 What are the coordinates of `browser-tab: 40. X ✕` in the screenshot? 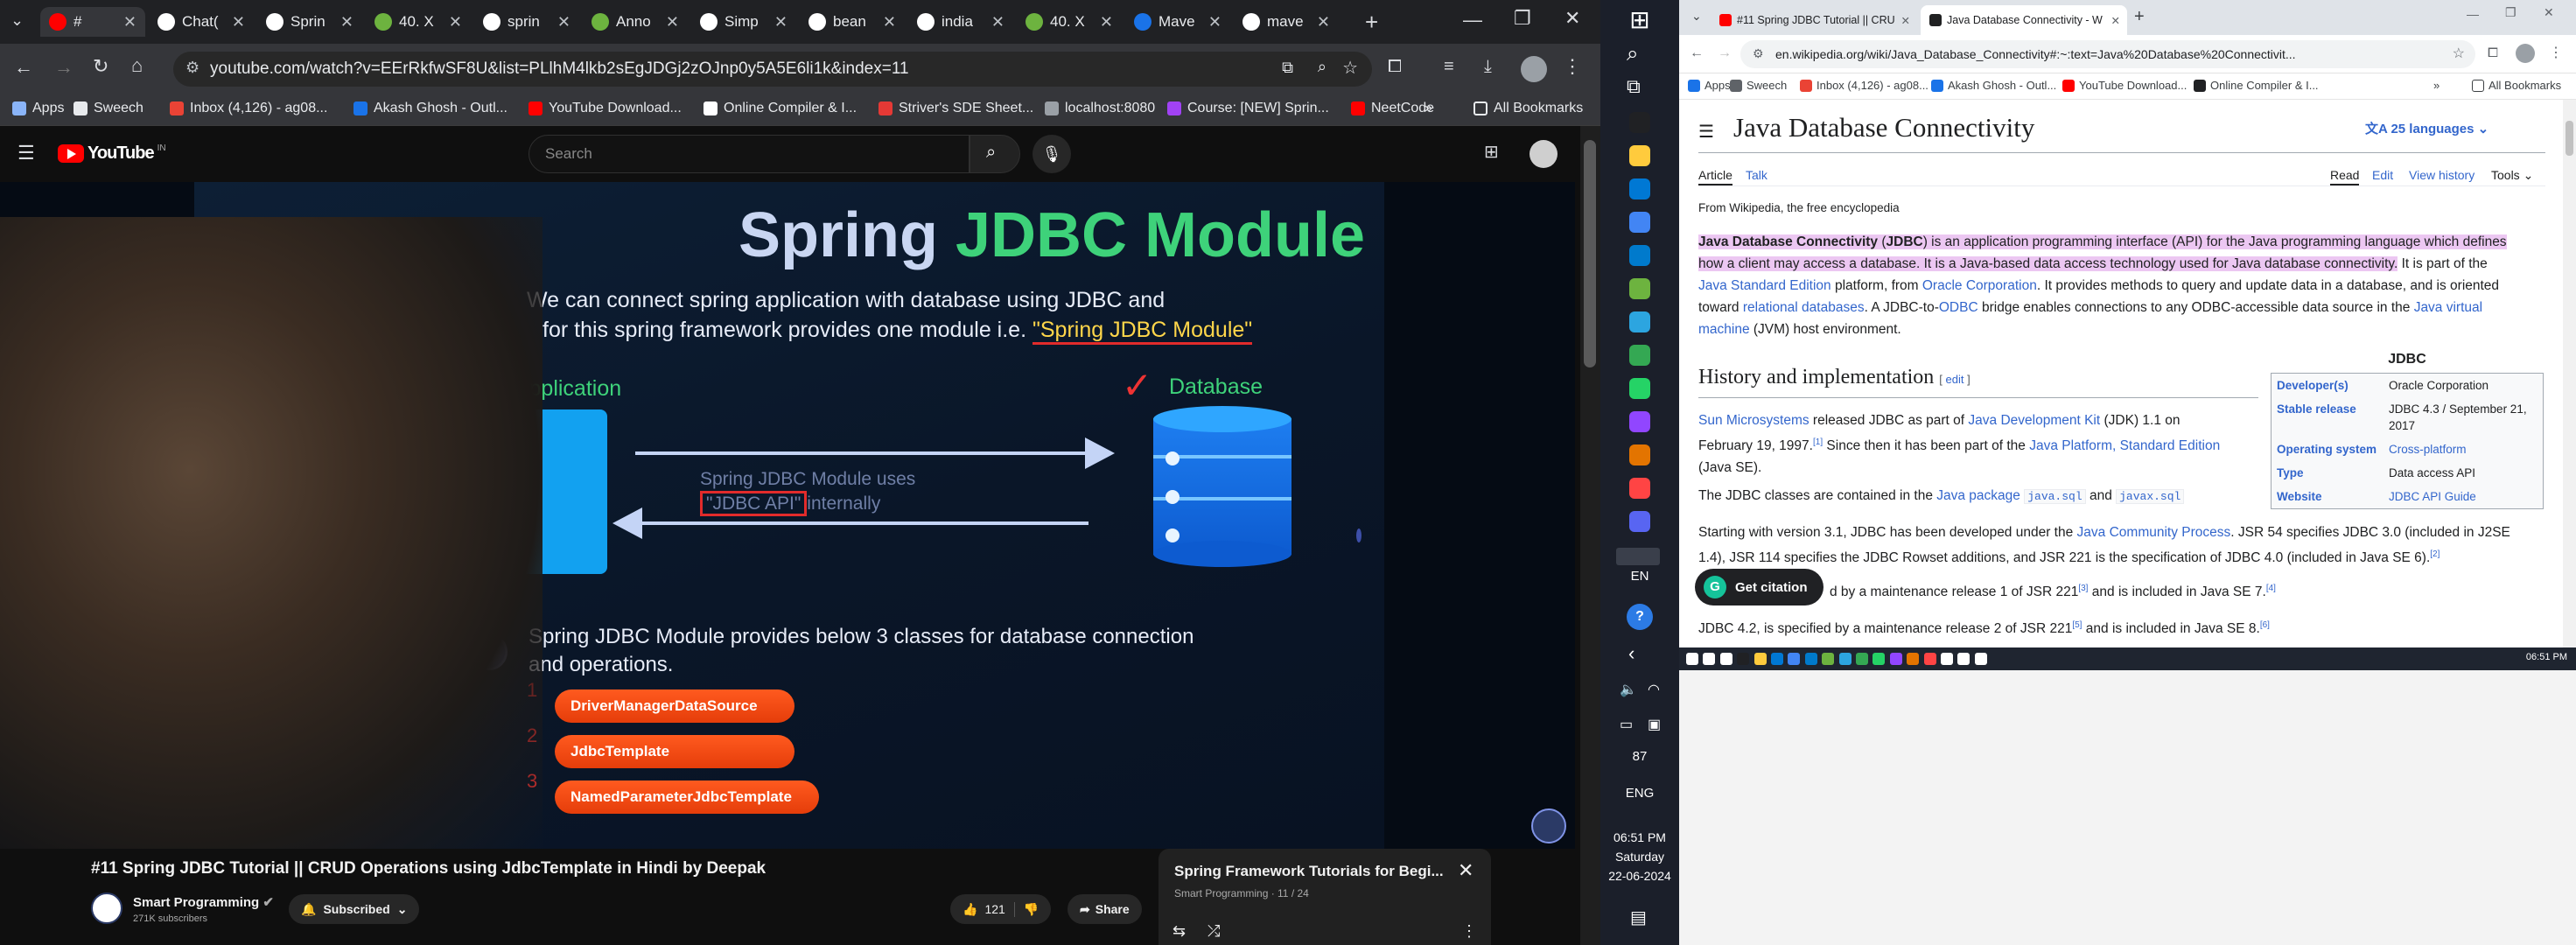 It's located at (418, 22).